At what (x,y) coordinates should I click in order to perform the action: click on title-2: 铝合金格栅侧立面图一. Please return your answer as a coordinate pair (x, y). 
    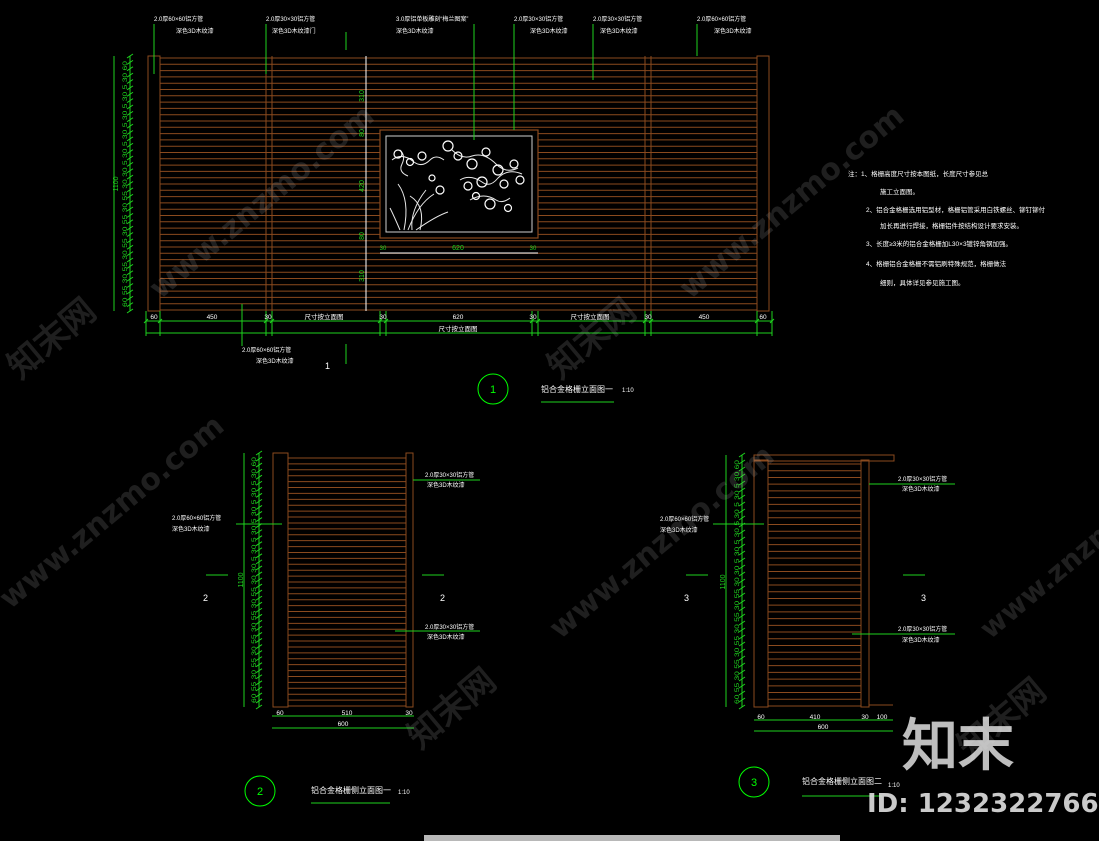
    Looking at the image, I should click on (351, 790).